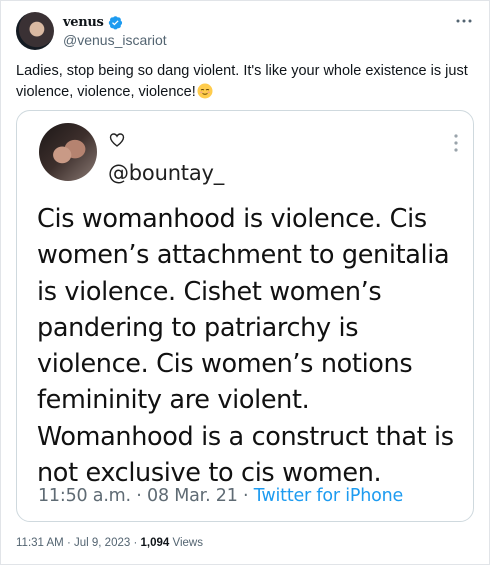 Image resolution: width=490 pixels, height=565 pixels. What do you see at coordinates (84, 496) in the screenshot?
I see `quoted-time: 11:50 a.m.` at bounding box center [84, 496].